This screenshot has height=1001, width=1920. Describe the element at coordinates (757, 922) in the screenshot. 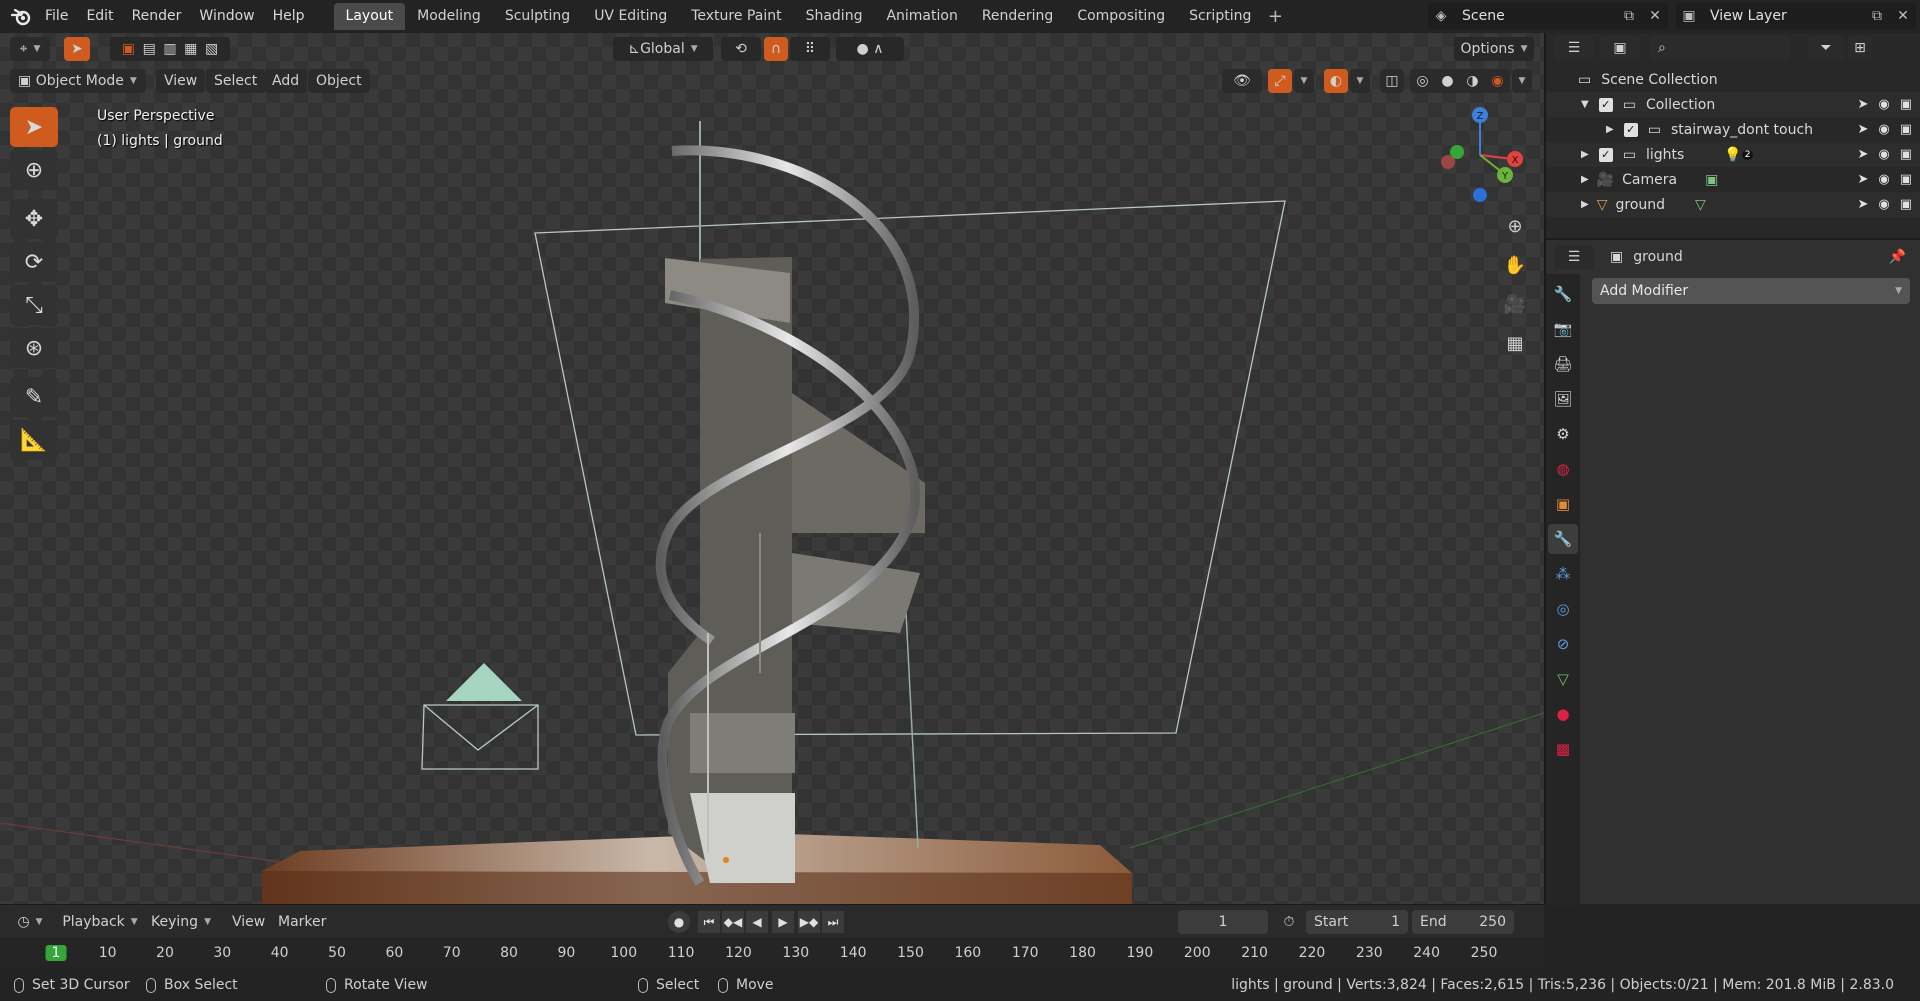

I see `play-reverse-icon: ◀` at that location.